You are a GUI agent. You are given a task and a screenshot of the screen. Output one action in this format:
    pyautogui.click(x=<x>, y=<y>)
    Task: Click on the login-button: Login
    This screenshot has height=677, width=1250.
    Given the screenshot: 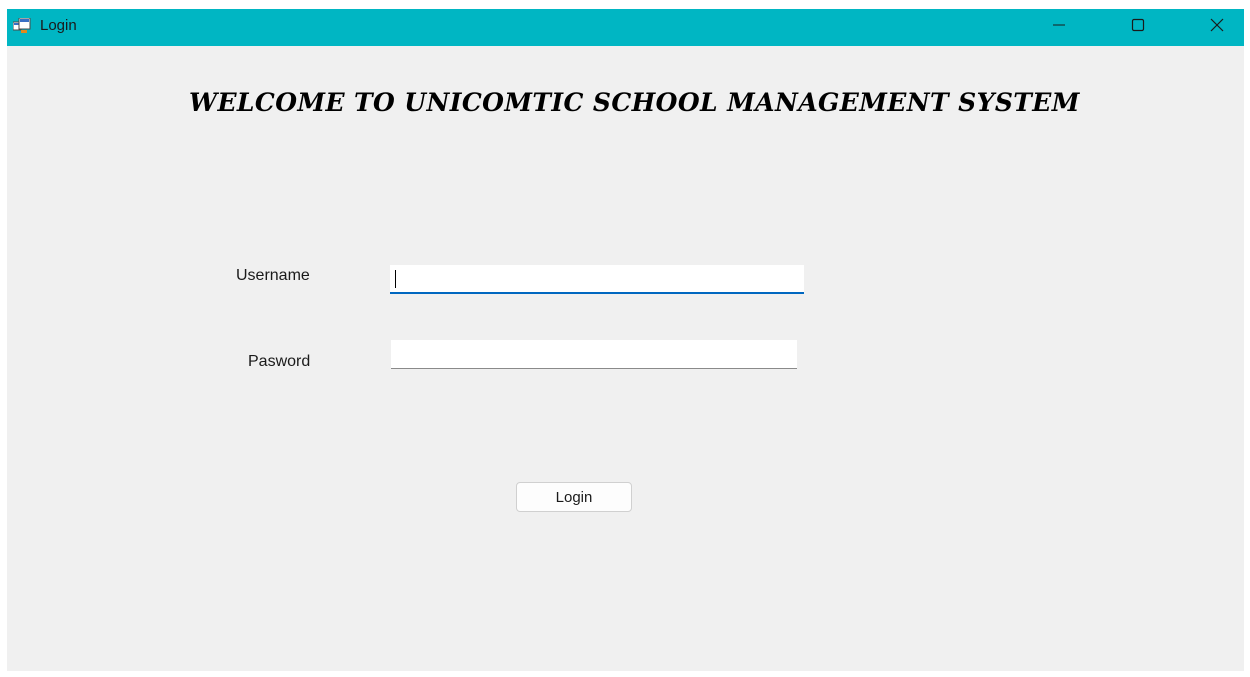 What is the action you would take?
    pyautogui.click(x=574, y=497)
    